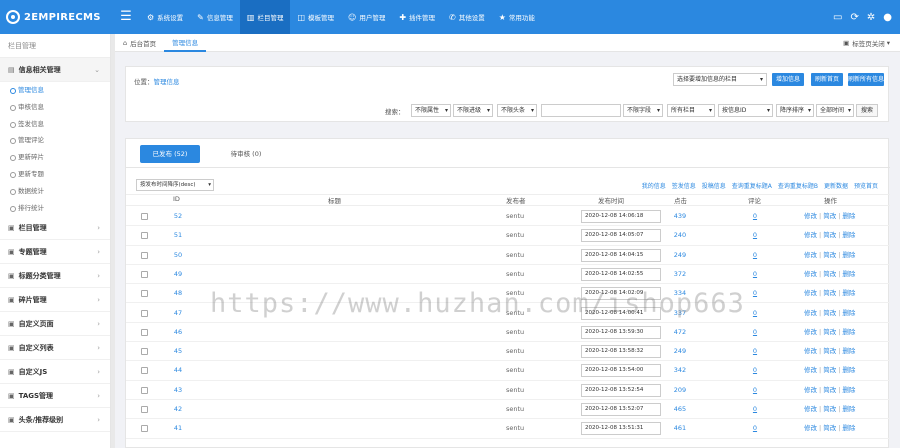  Describe the element at coordinates (178, 293) in the screenshot. I see `row-id: 48` at that location.